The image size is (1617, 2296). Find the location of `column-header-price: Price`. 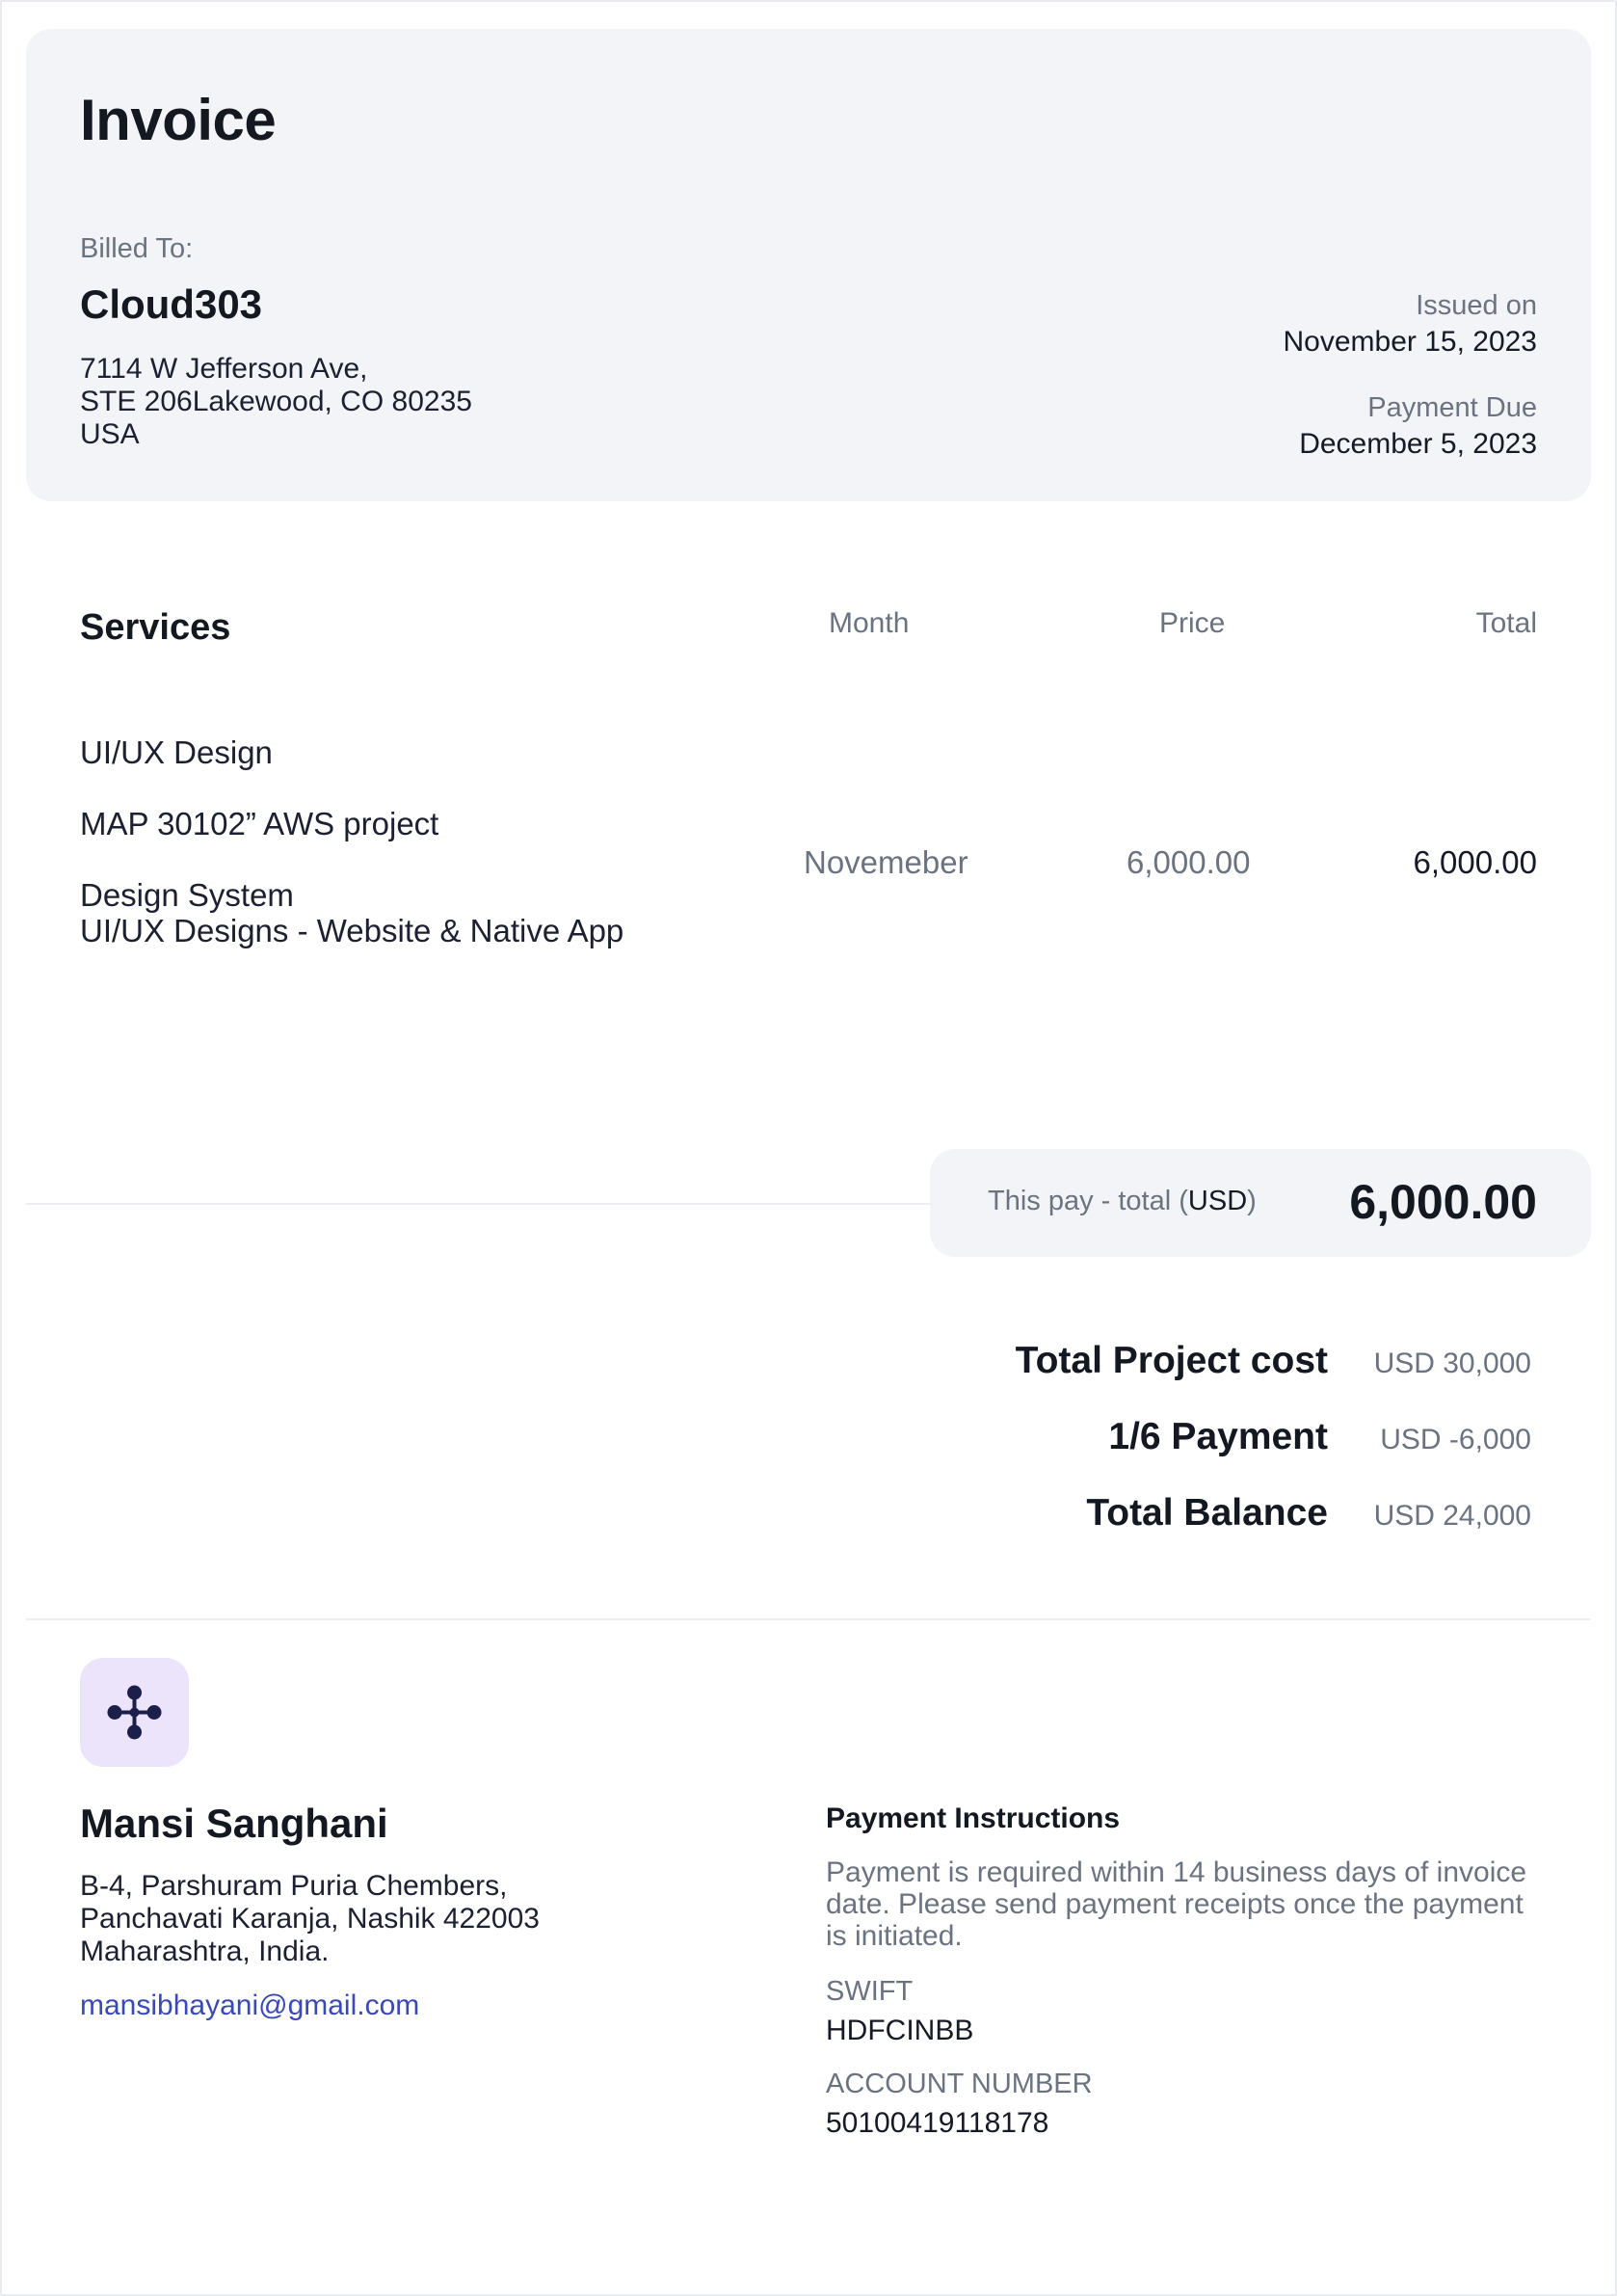

column-header-price: Price is located at coordinates (1192, 623).